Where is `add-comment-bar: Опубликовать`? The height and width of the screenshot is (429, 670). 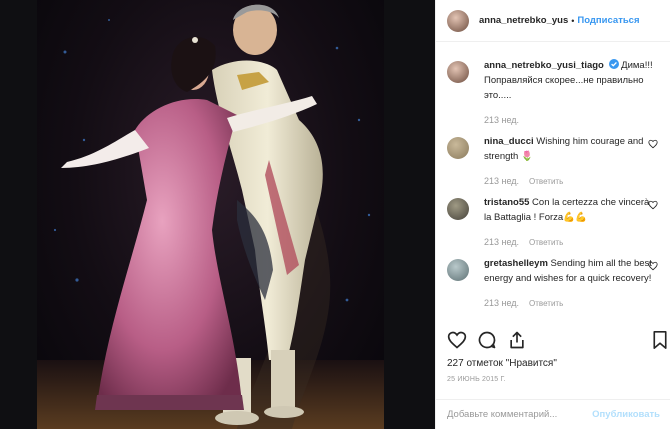
add-comment-bar: Опубликовать is located at coordinates (553, 414).